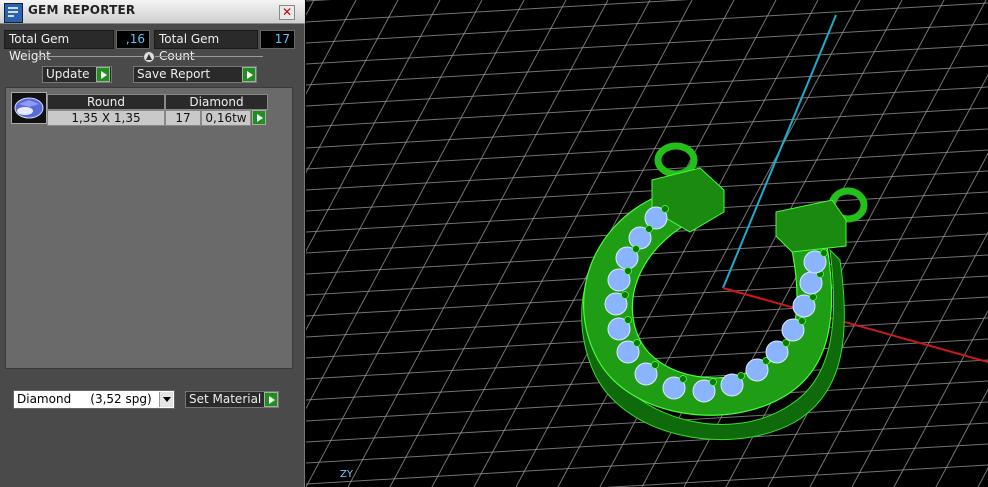  Describe the element at coordinates (68, 74) in the screenshot. I see `update-label: Update` at that location.